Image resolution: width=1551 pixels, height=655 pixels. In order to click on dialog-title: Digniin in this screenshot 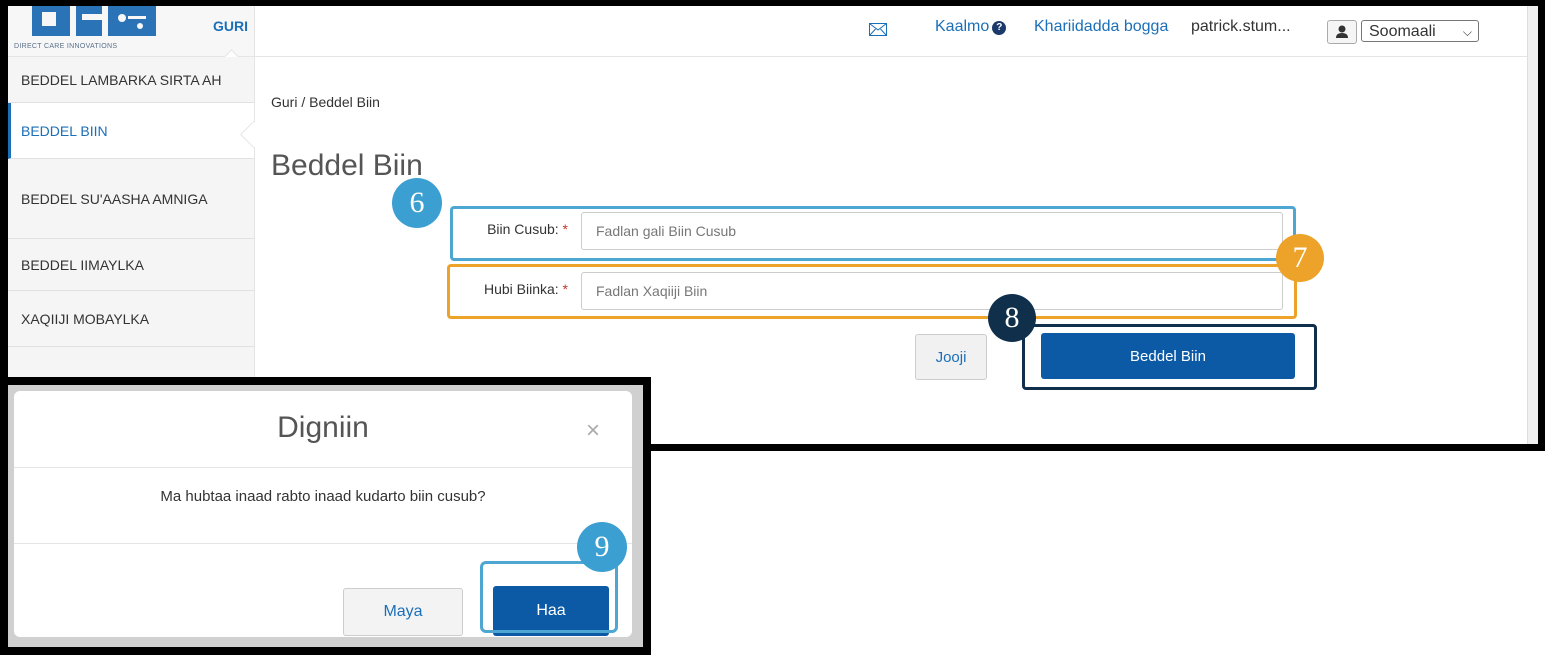, I will do `click(323, 427)`.